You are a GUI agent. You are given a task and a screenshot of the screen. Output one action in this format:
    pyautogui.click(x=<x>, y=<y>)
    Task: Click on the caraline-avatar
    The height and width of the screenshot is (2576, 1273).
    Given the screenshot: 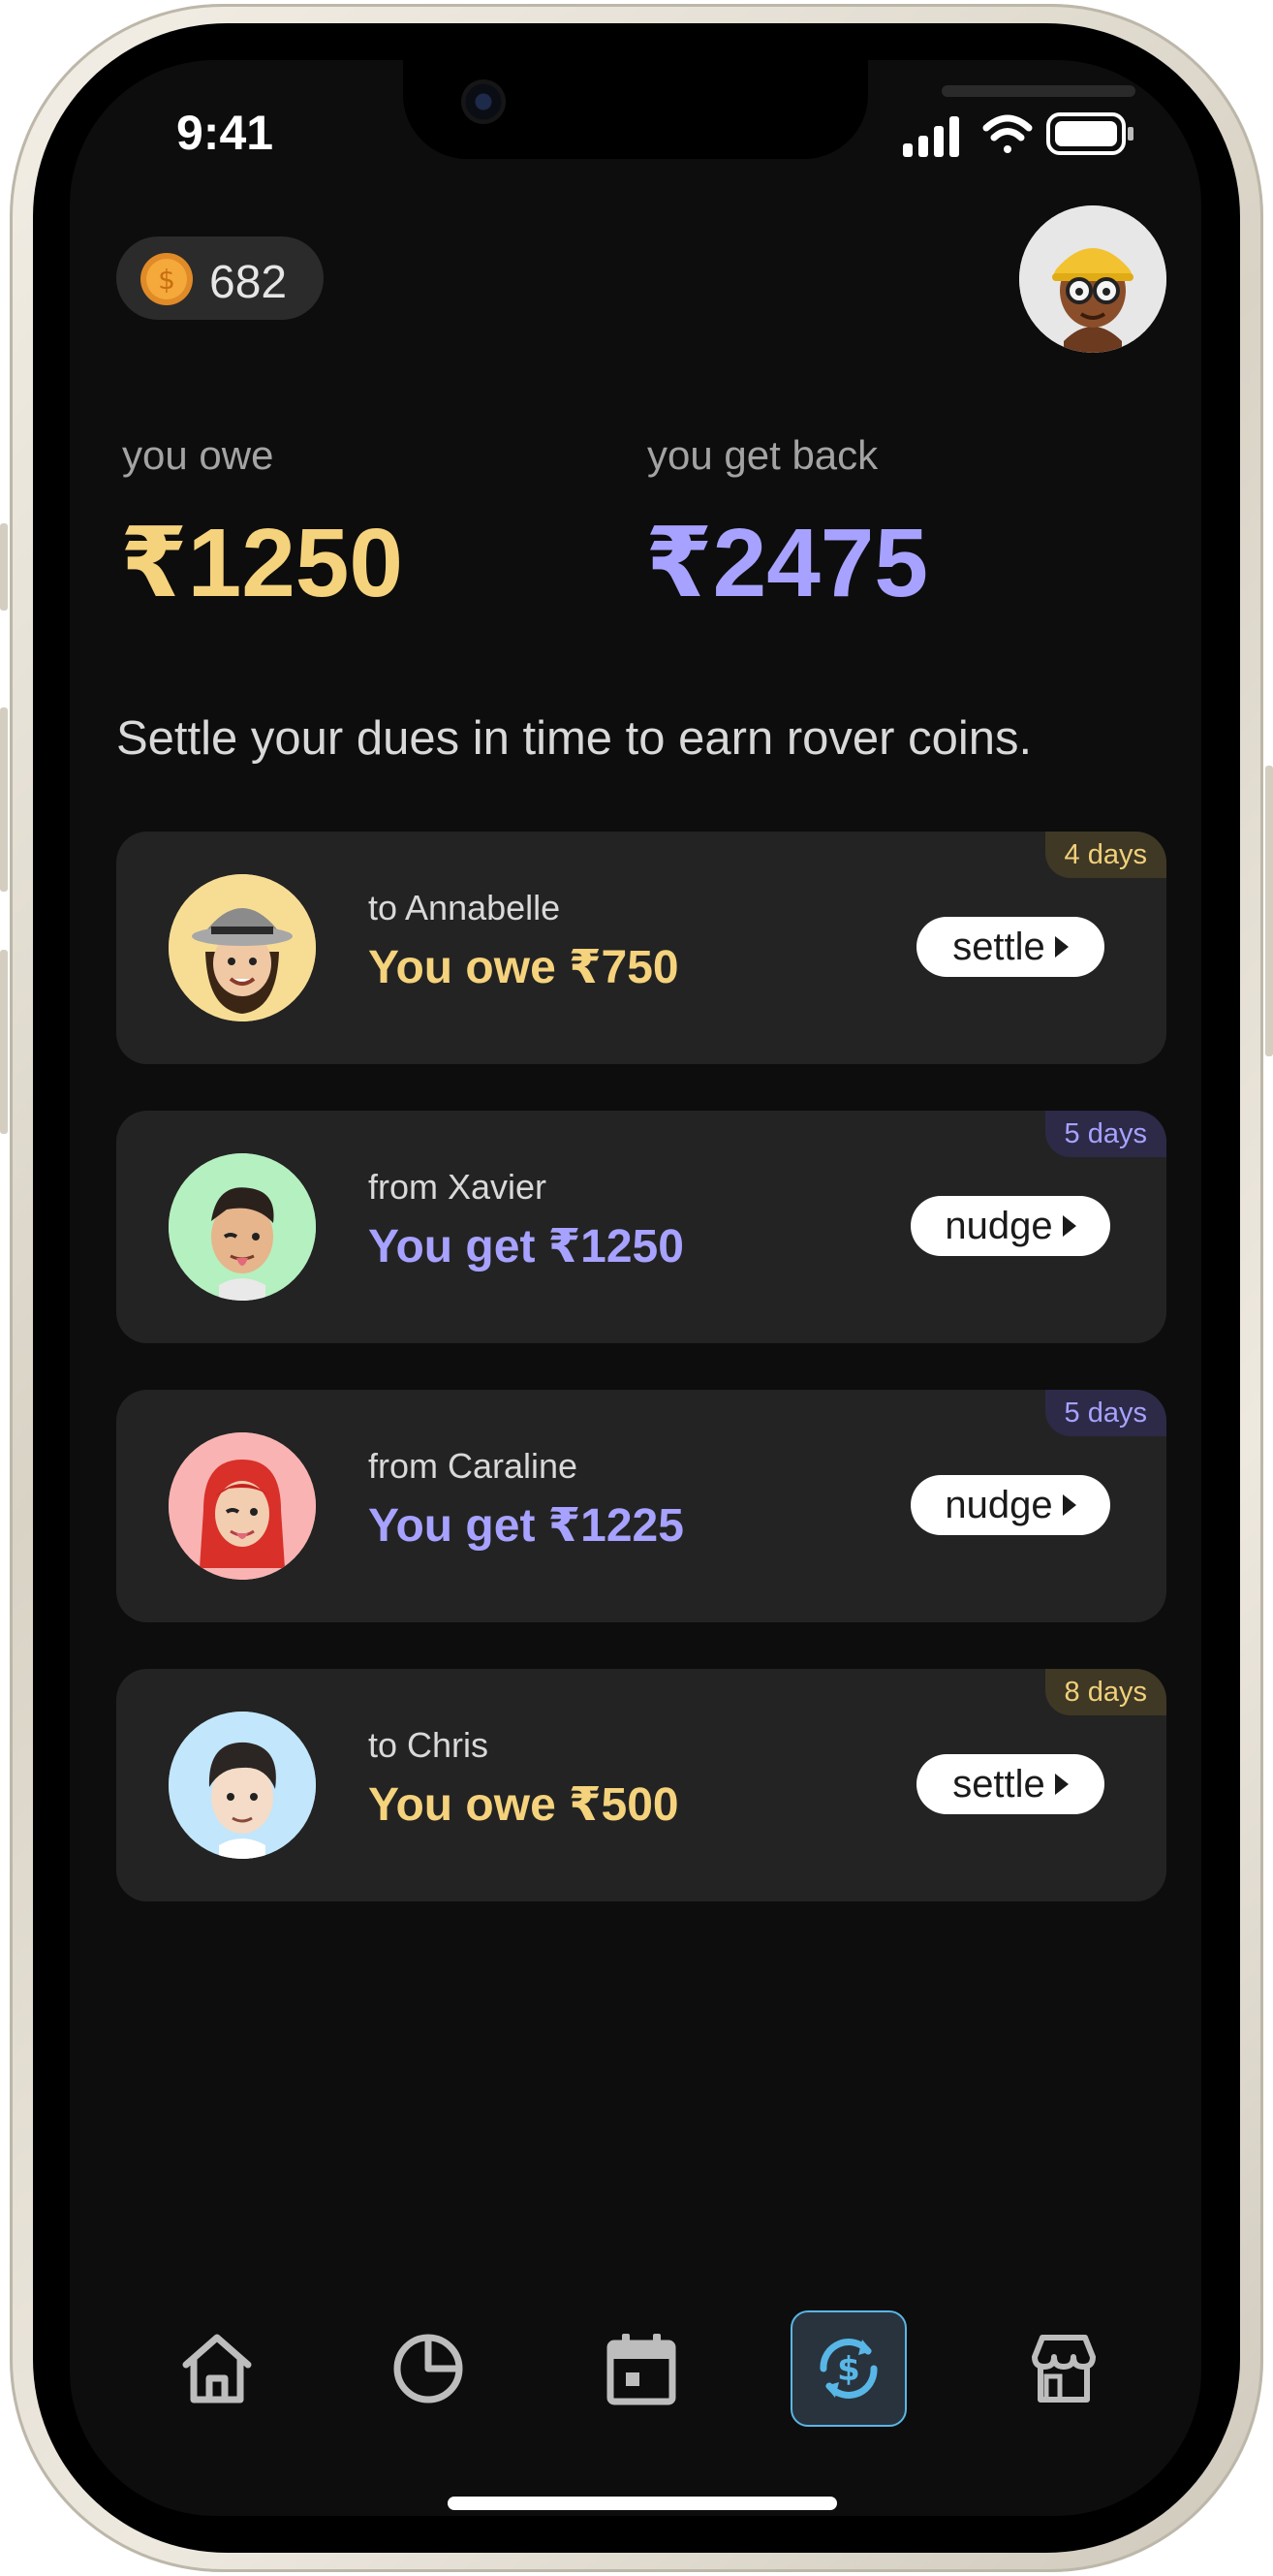 What is the action you would take?
    pyautogui.click(x=242, y=1506)
    